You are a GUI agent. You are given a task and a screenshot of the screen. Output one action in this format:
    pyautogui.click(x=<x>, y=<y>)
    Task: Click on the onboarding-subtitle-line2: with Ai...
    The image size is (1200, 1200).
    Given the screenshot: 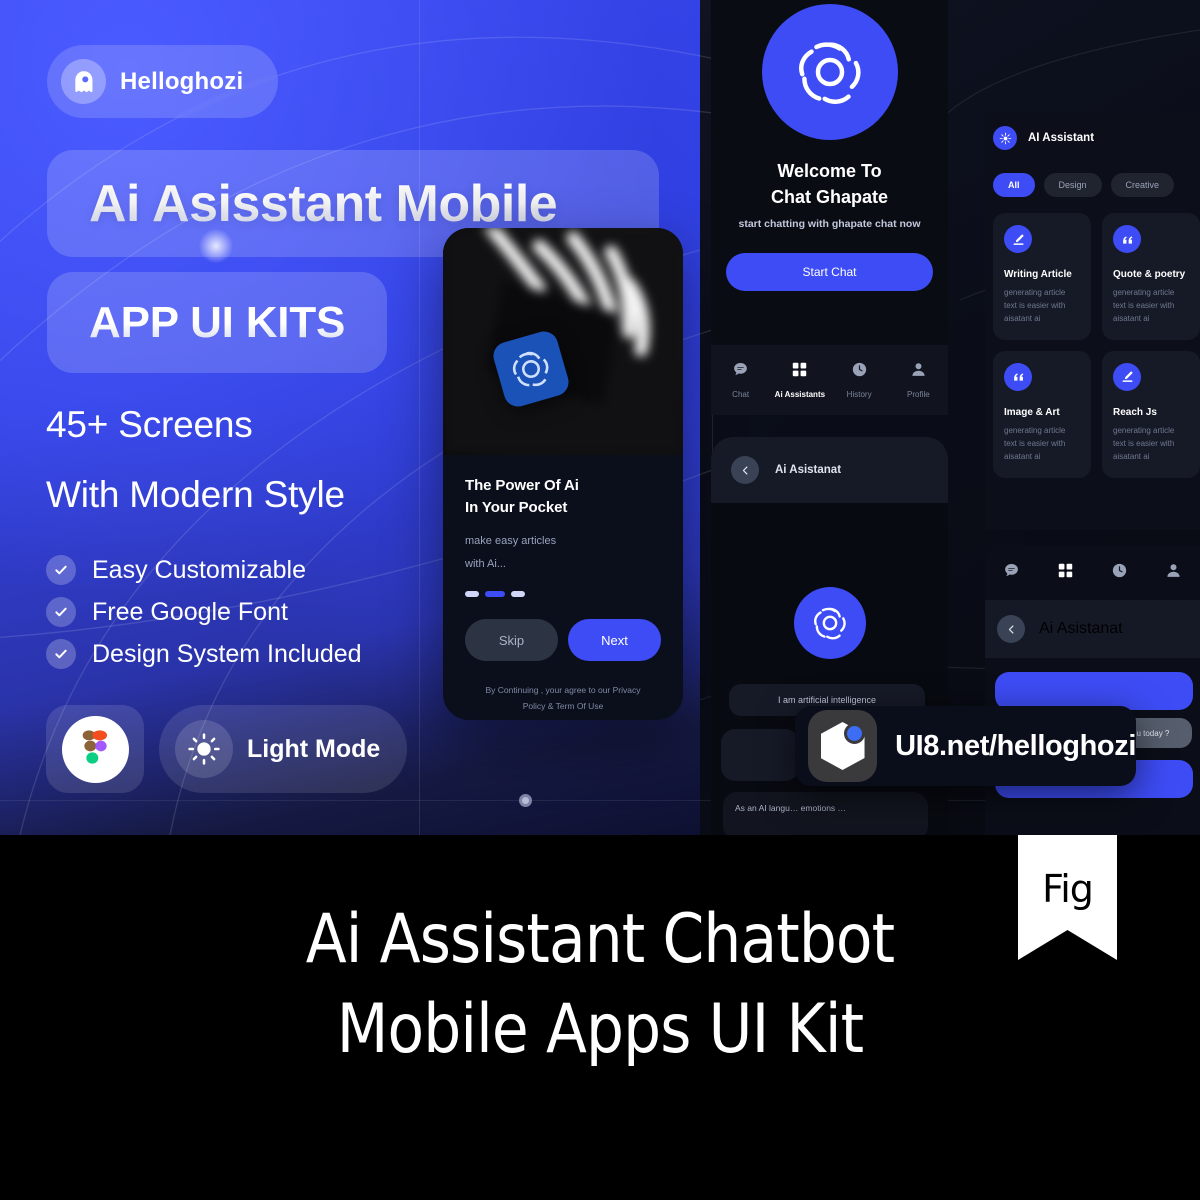 What is the action you would take?
    pyautogui.click(x=485, y=564)
    